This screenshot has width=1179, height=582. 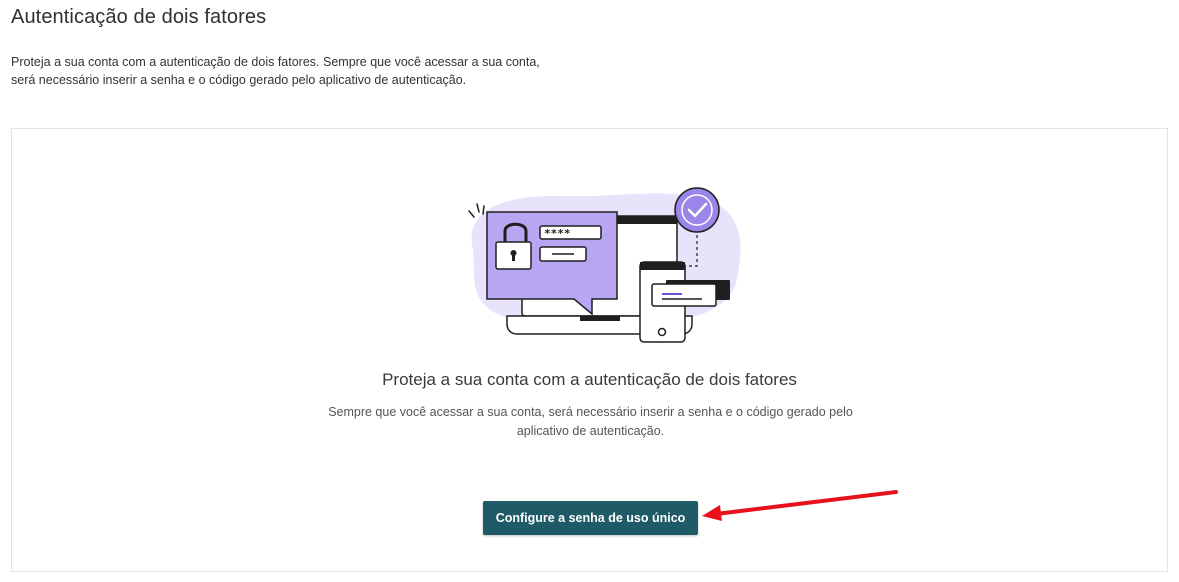 What do you see at coordinates (684, 295) in the screenshot?
I see `code-card` at bounding box center [684, 295].